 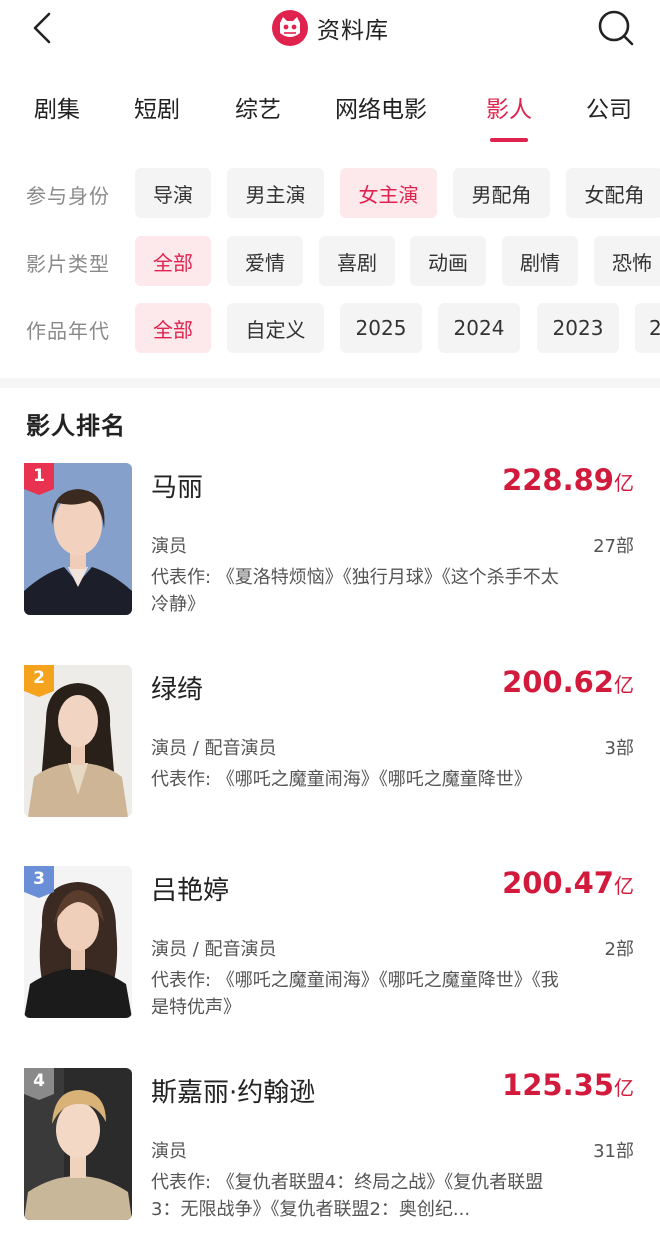 I want to click on filter-row-year: 作品年代 全部 自定义 2025 2024 2023 2, so click(x=330, y=328).